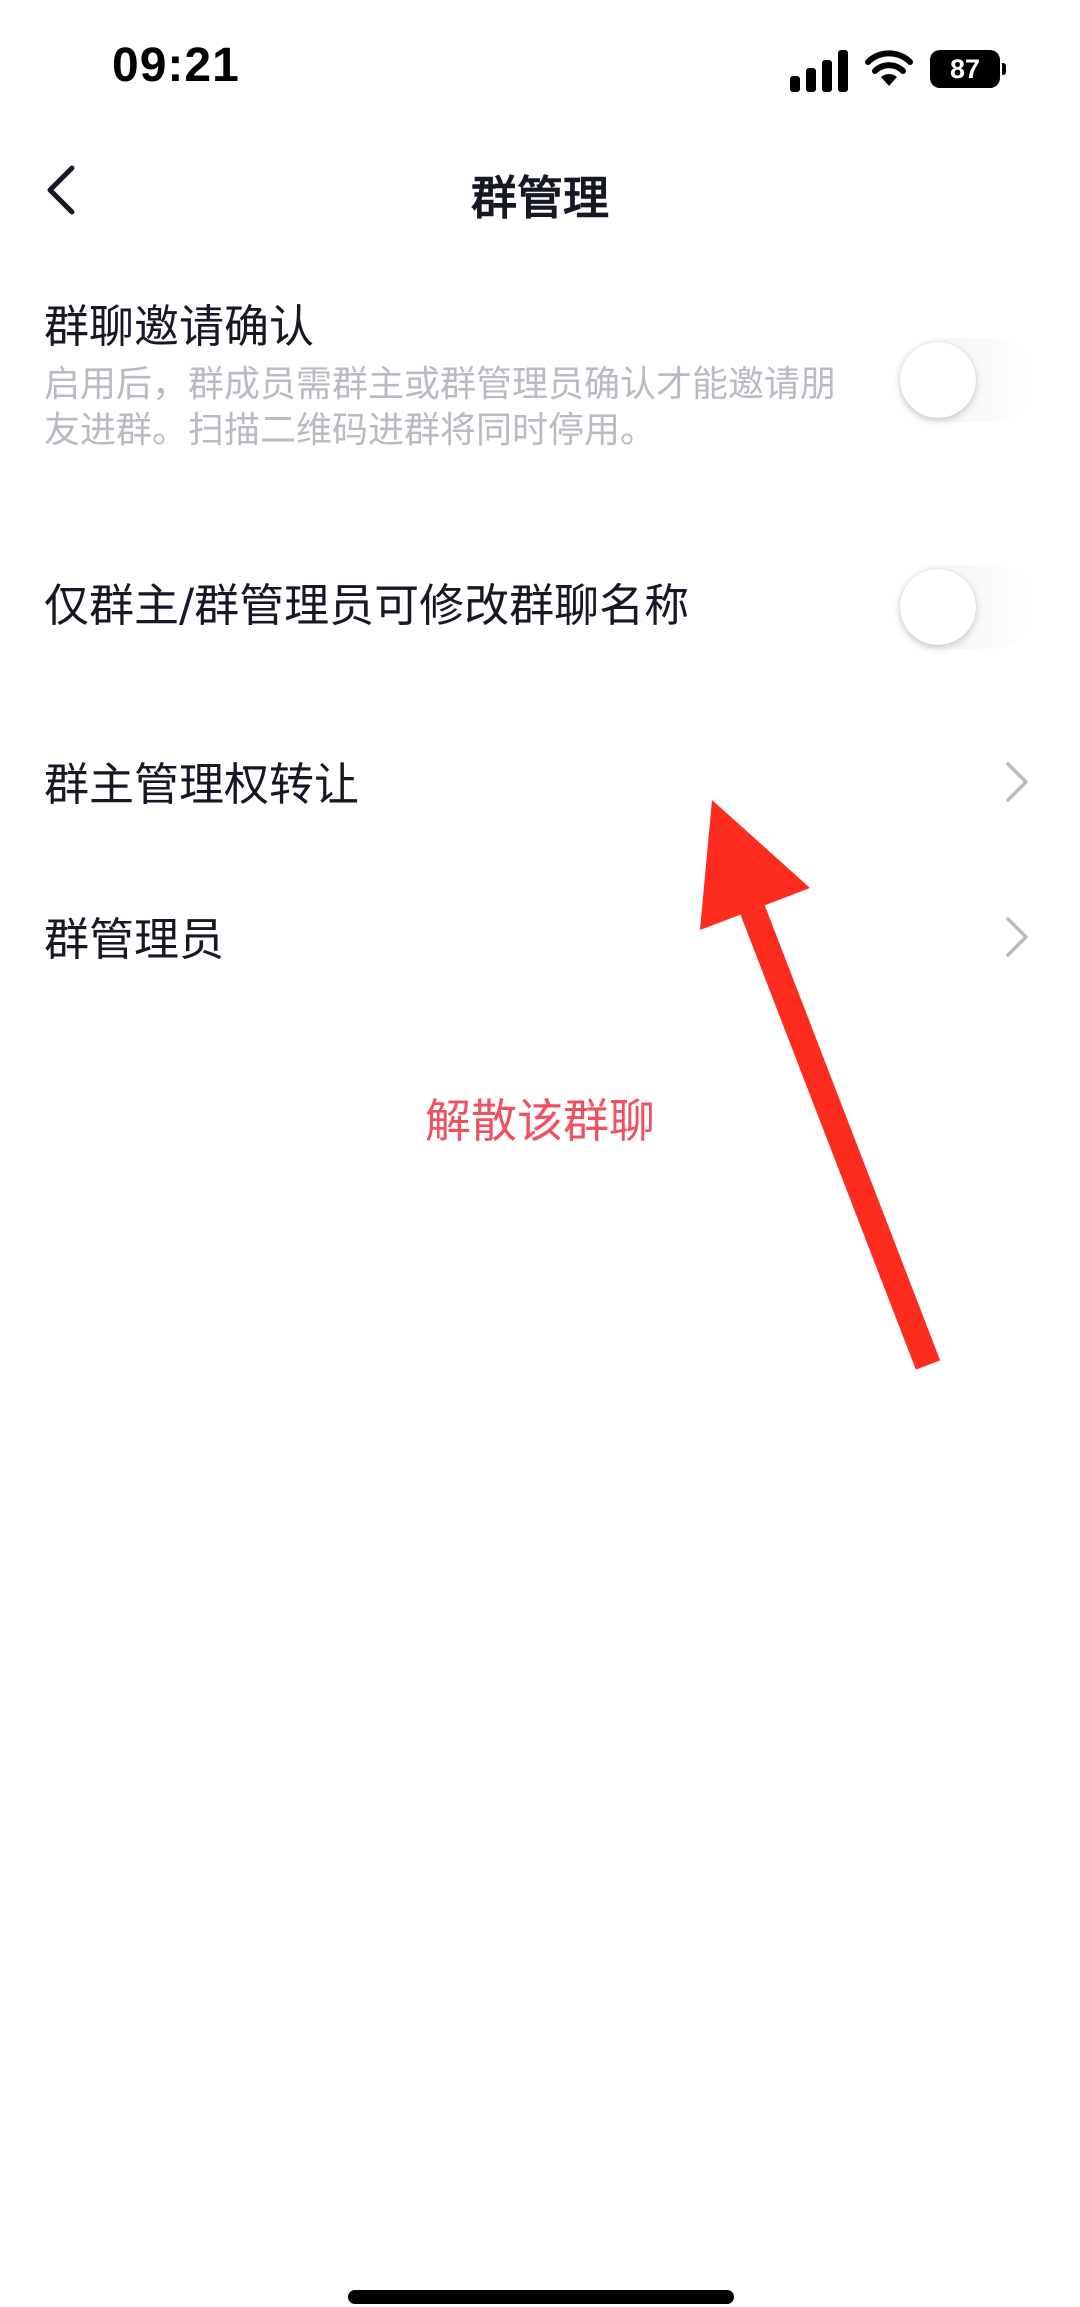  I want to click on signal-icon, so click(819, 71).